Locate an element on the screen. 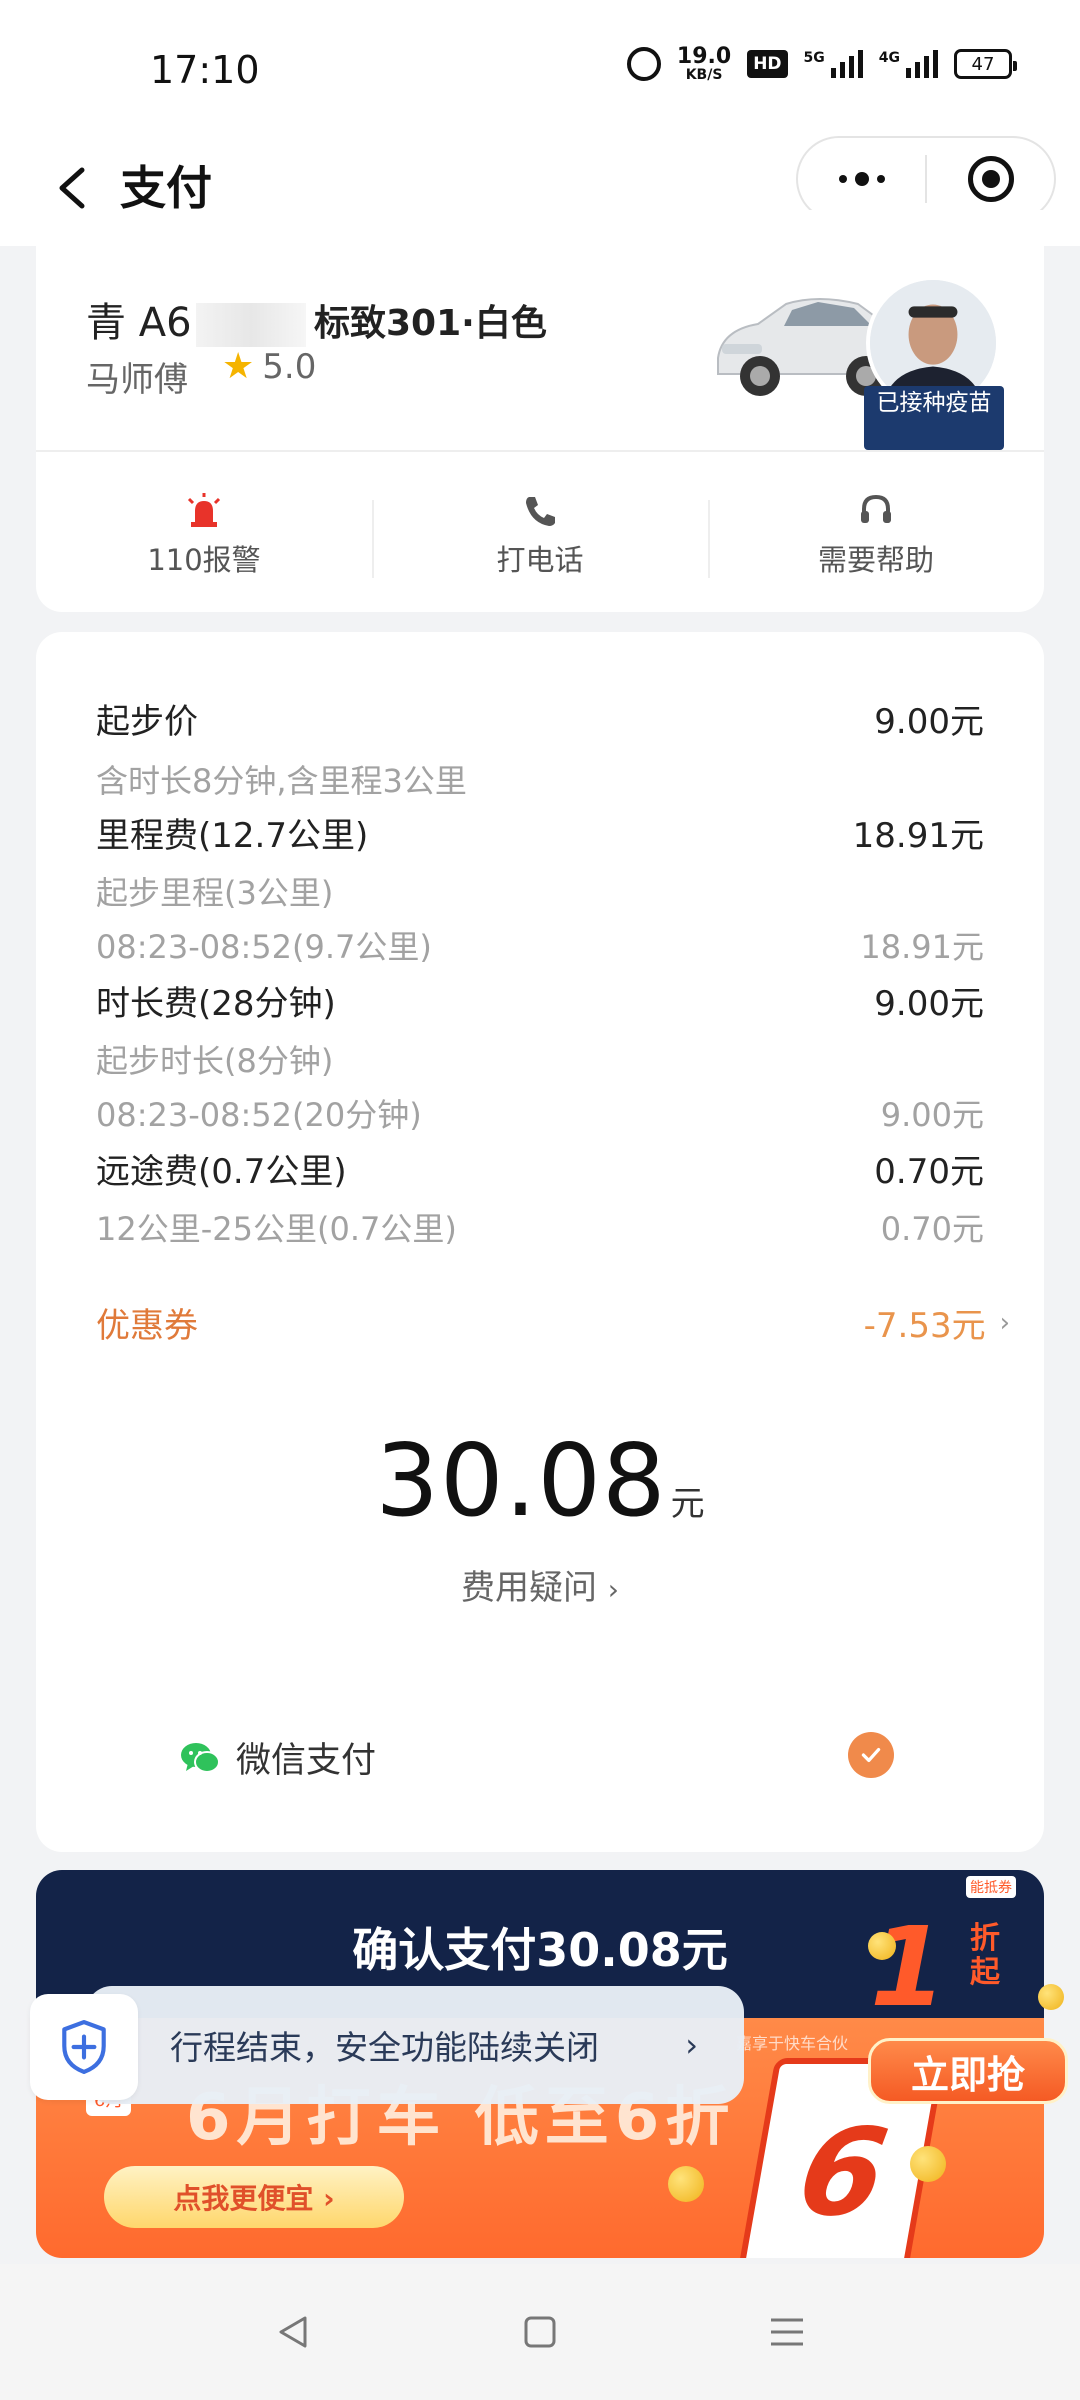 The width and height of the screenshot is (1080, 2400). menu-lines-icon is located at coordinates (786, 2332).